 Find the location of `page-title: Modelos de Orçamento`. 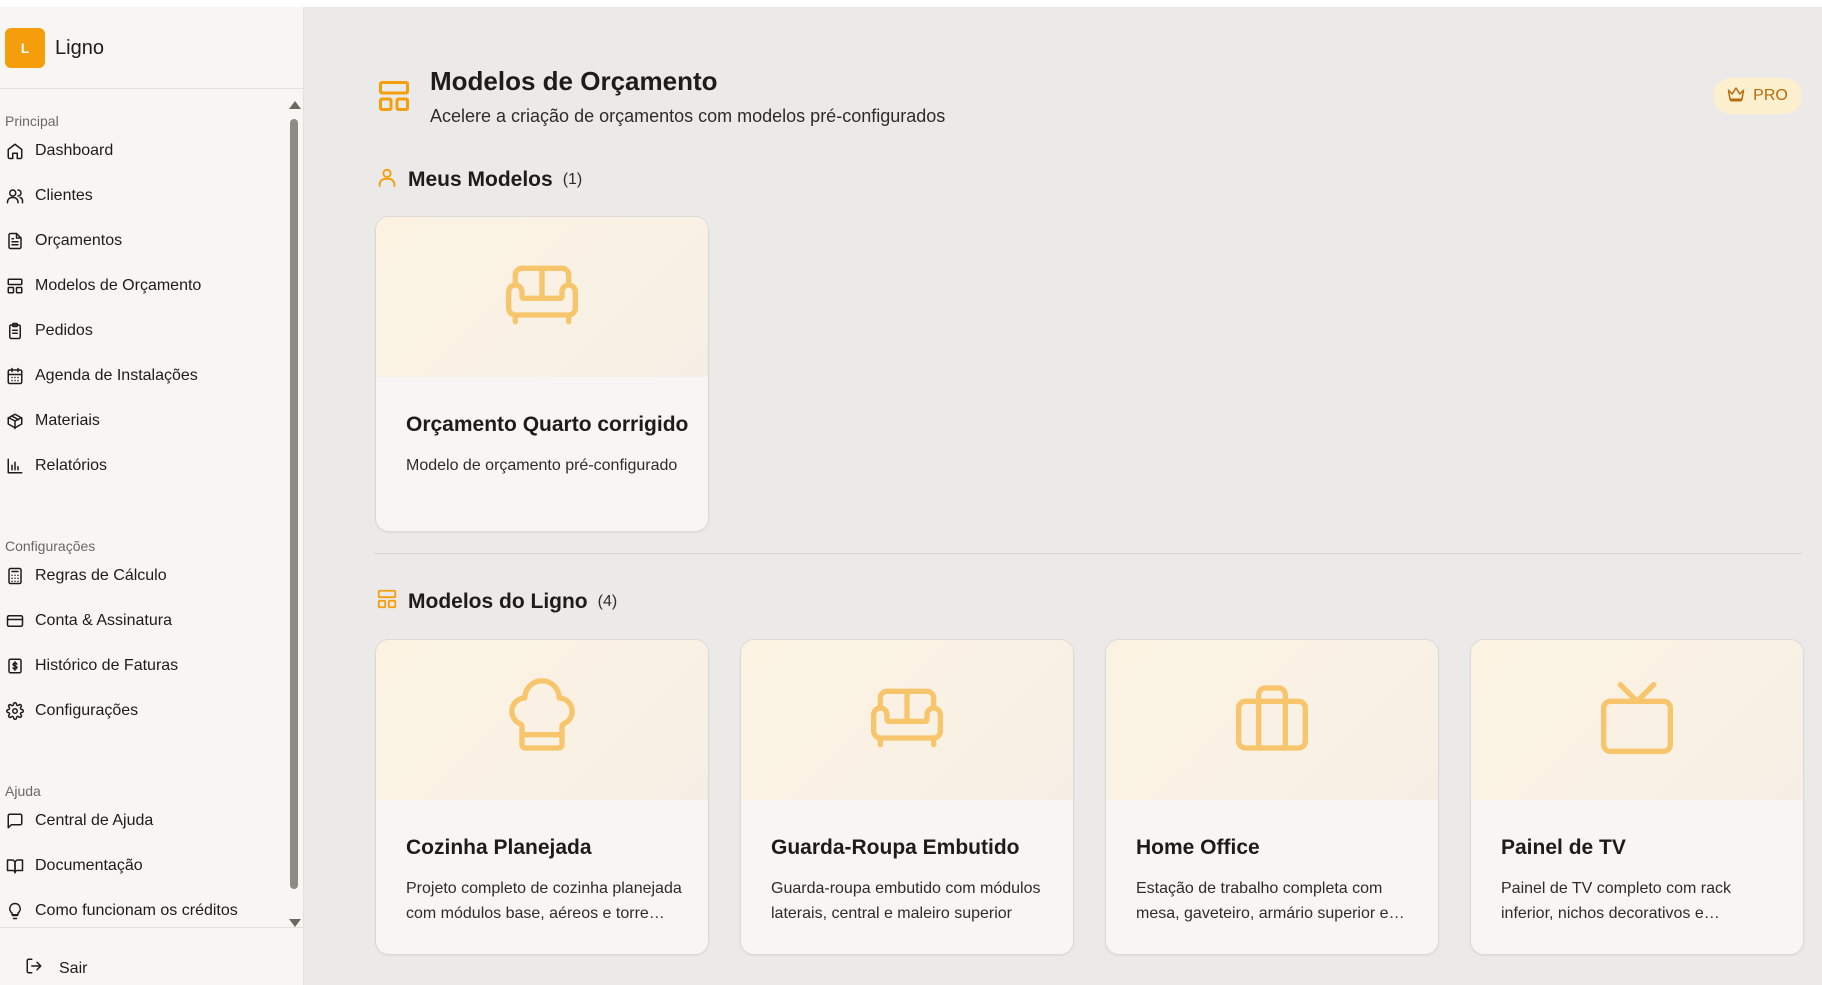

page-title: Modelos de Orçamento is located at coordinates (574, 81).